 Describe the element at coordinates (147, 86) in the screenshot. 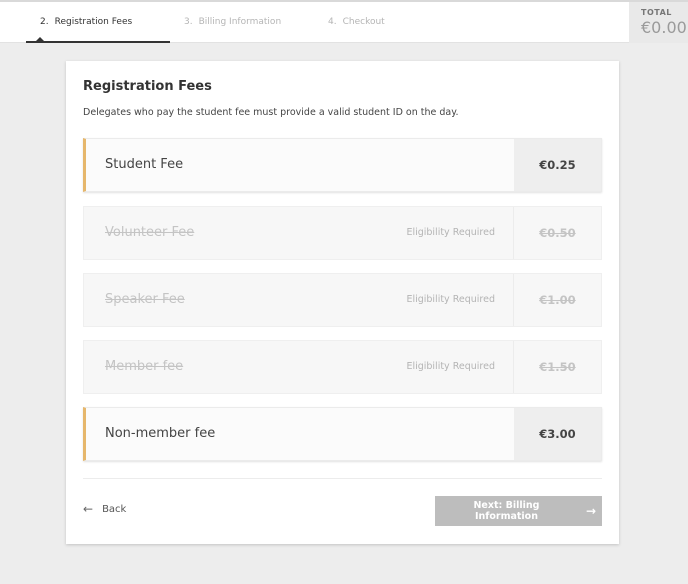

I see `page-title: Registration Fees` at that location.